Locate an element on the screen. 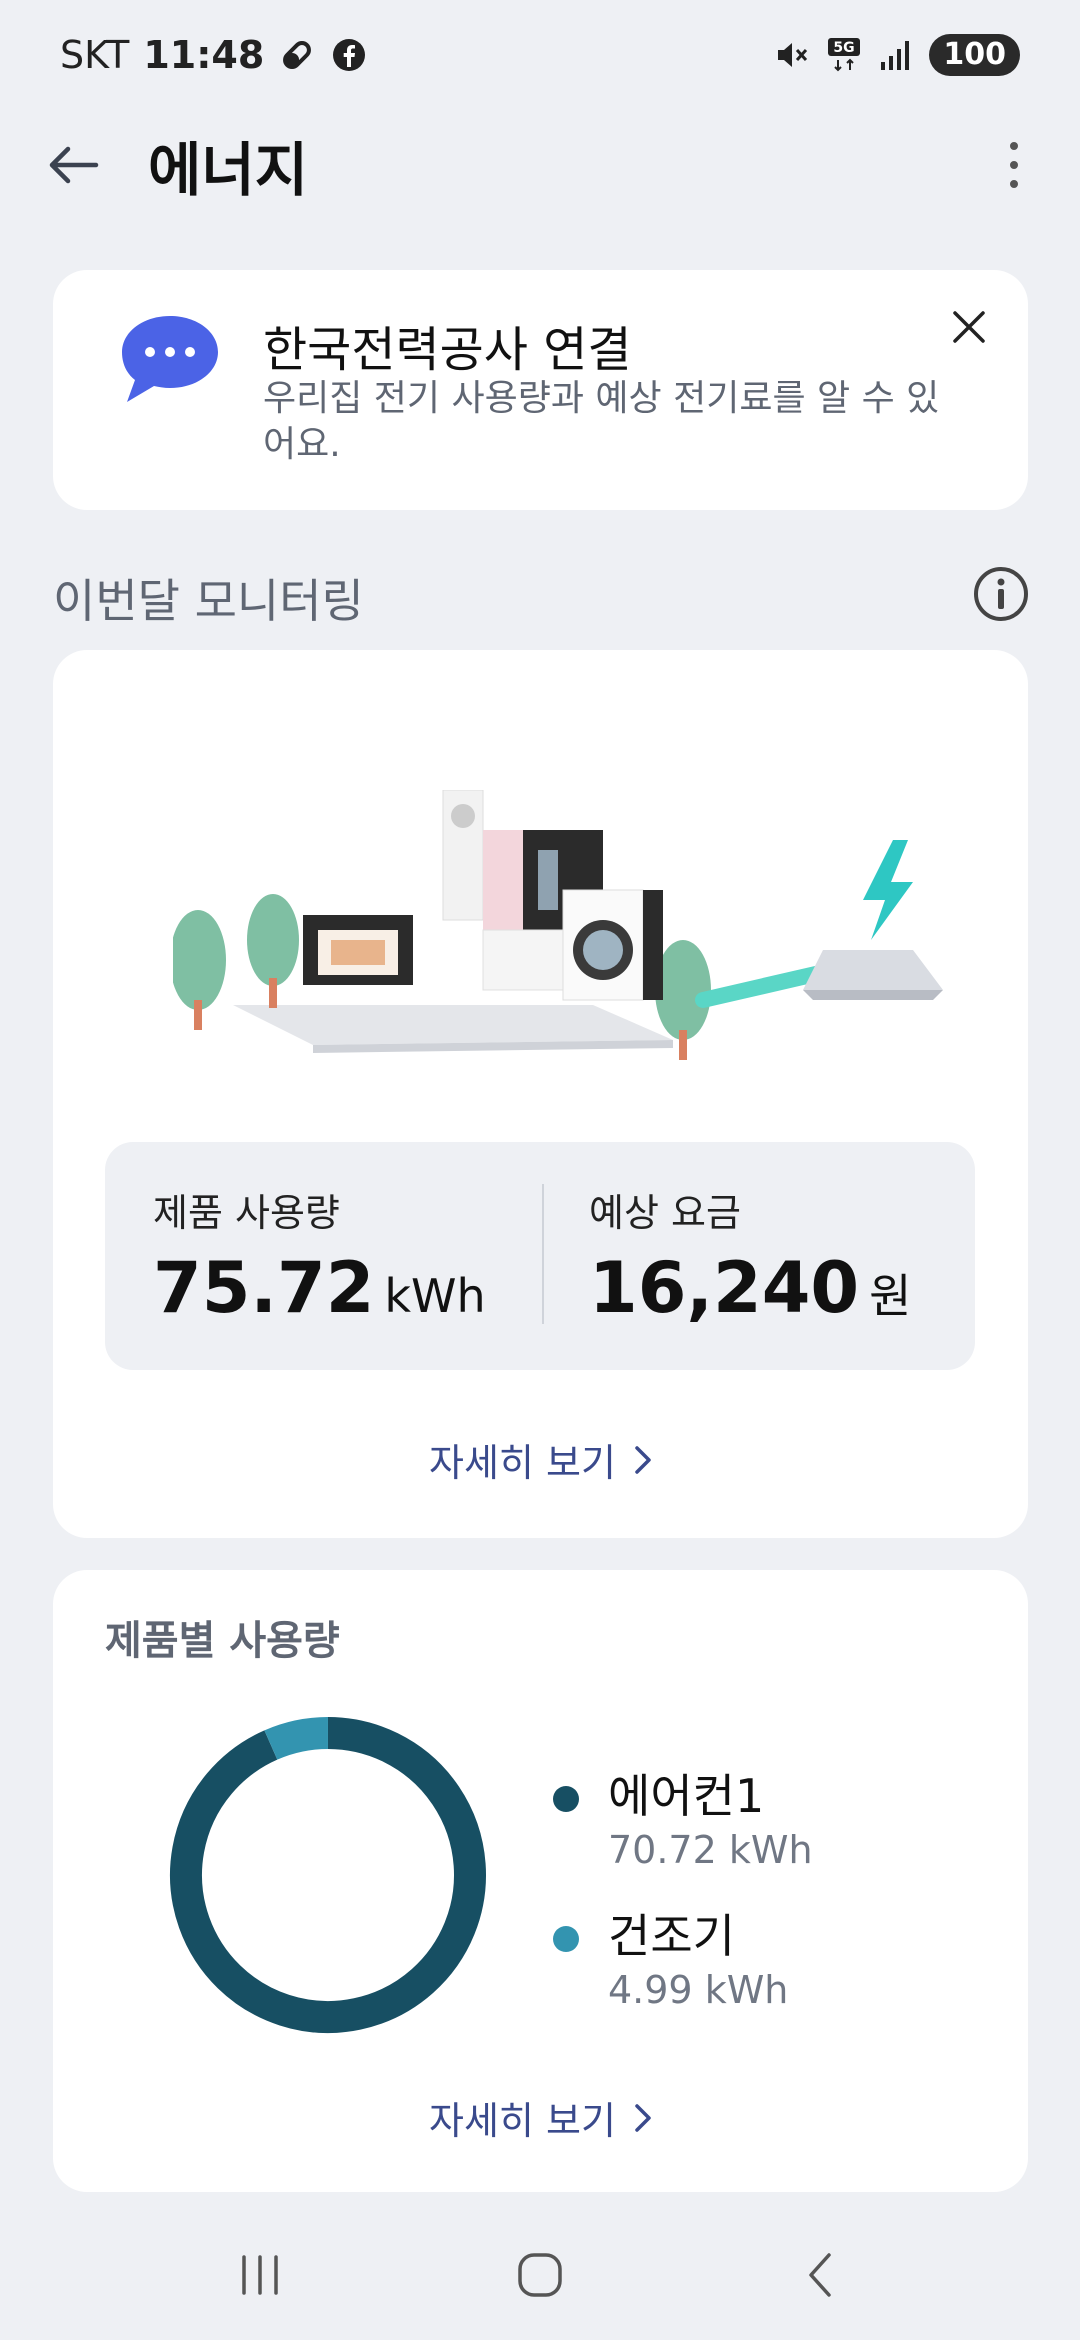 This screenshot has height=2340, width=1080. system-nav-bar is located at coordinates (540, 2275).